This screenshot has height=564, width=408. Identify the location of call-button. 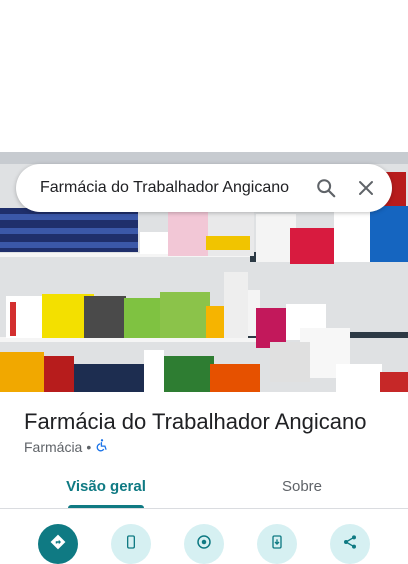
(131, 544).